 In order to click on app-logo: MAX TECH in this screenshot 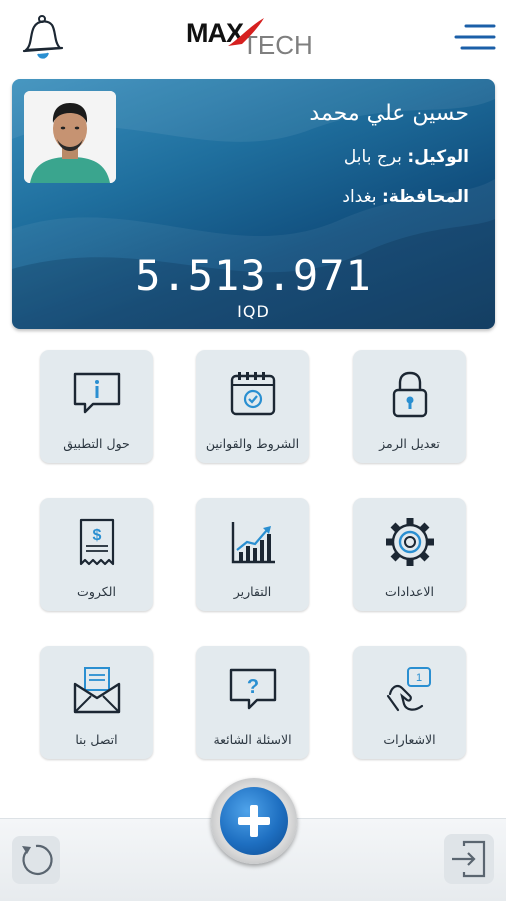, I will do `click(254, 38)`.